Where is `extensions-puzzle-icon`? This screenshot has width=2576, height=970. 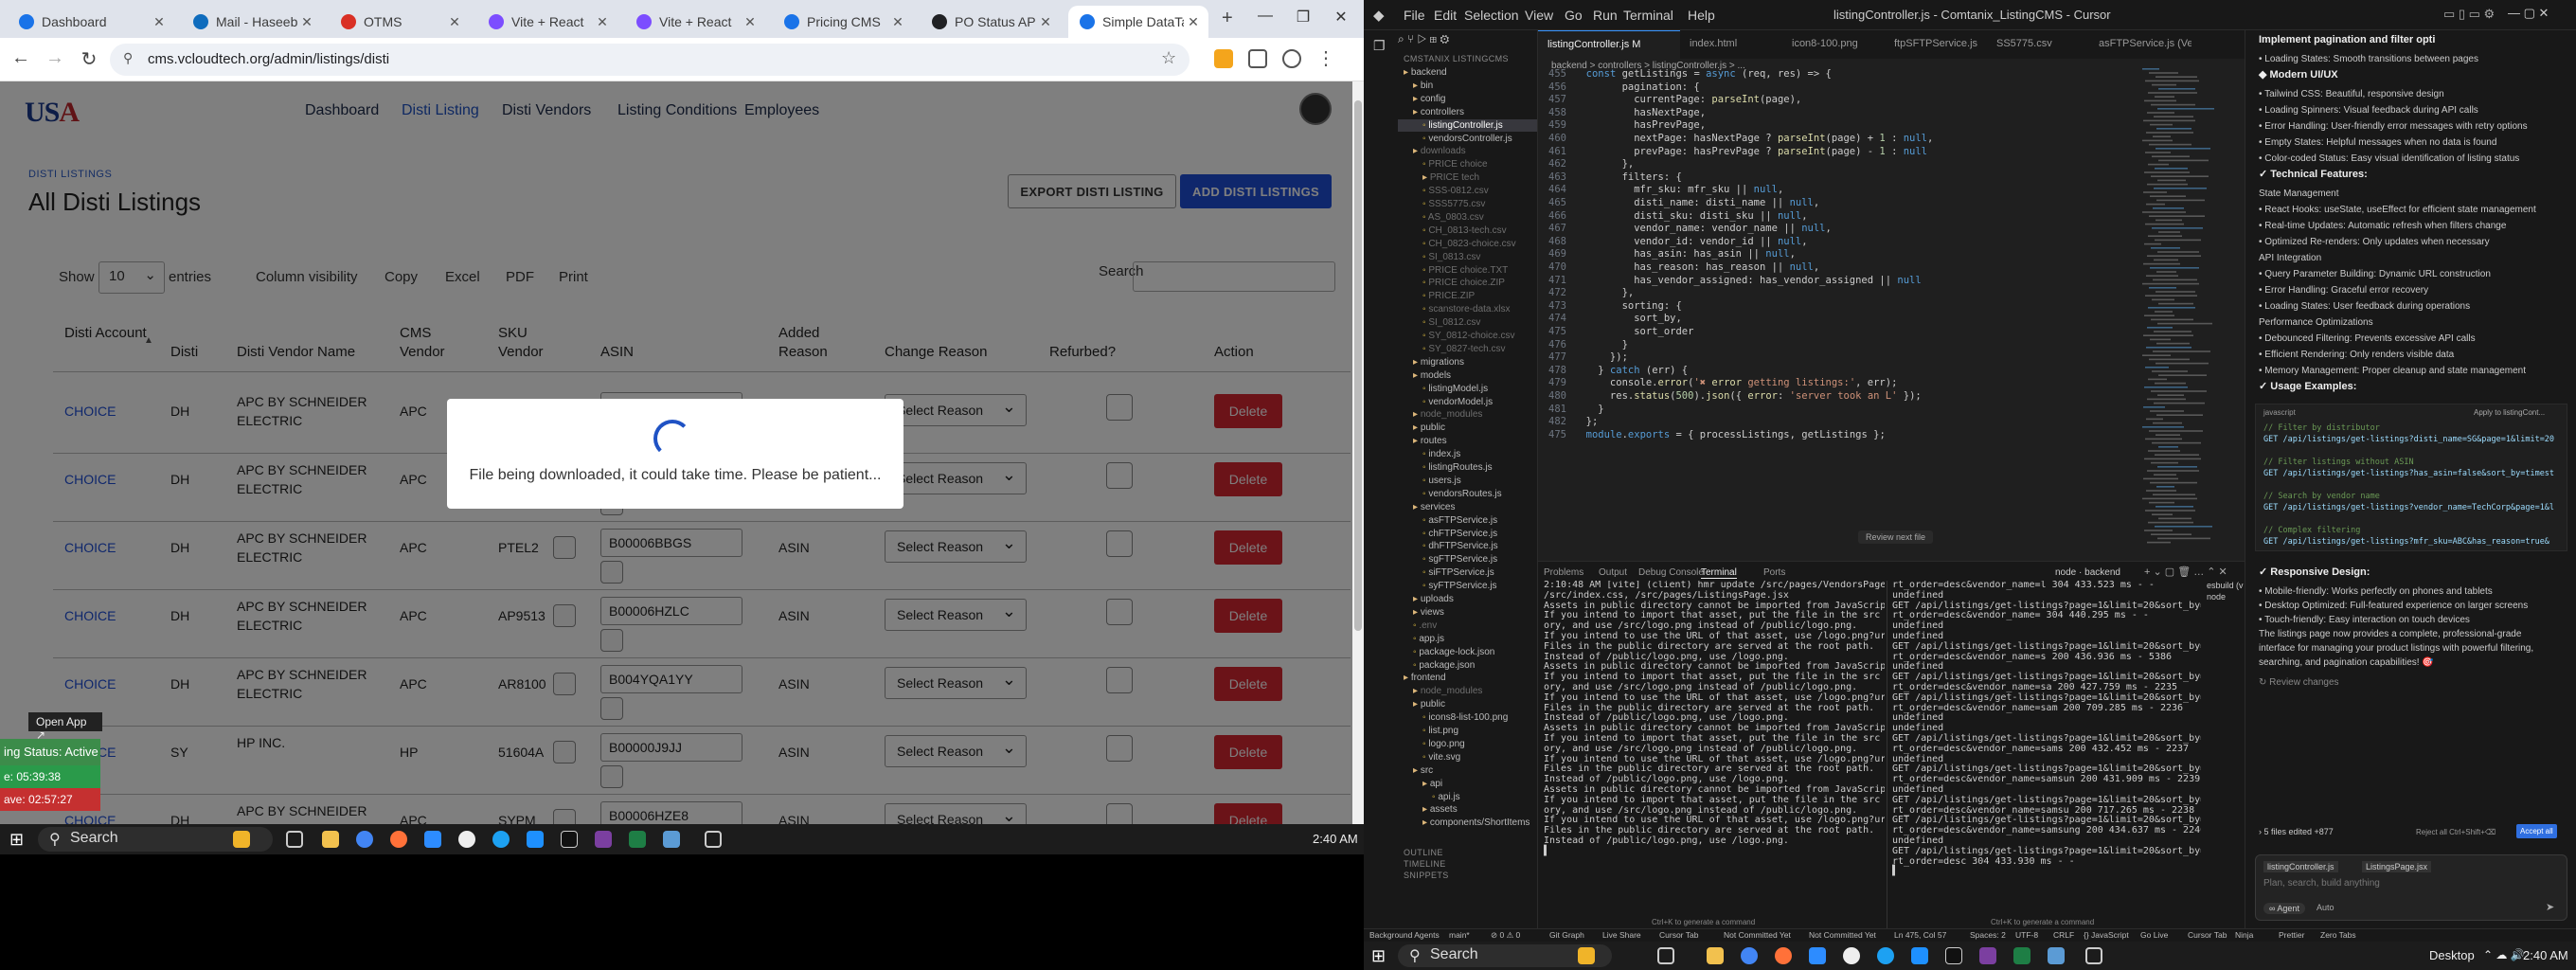 extensions-puzzle-icon is located at coordinates (1257, 58).